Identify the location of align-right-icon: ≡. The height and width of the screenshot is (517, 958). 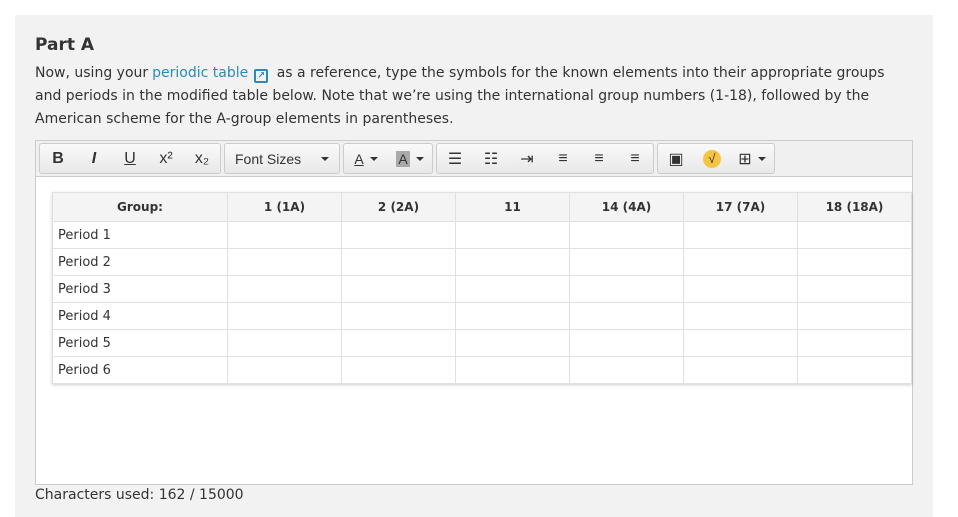
(635, 158).